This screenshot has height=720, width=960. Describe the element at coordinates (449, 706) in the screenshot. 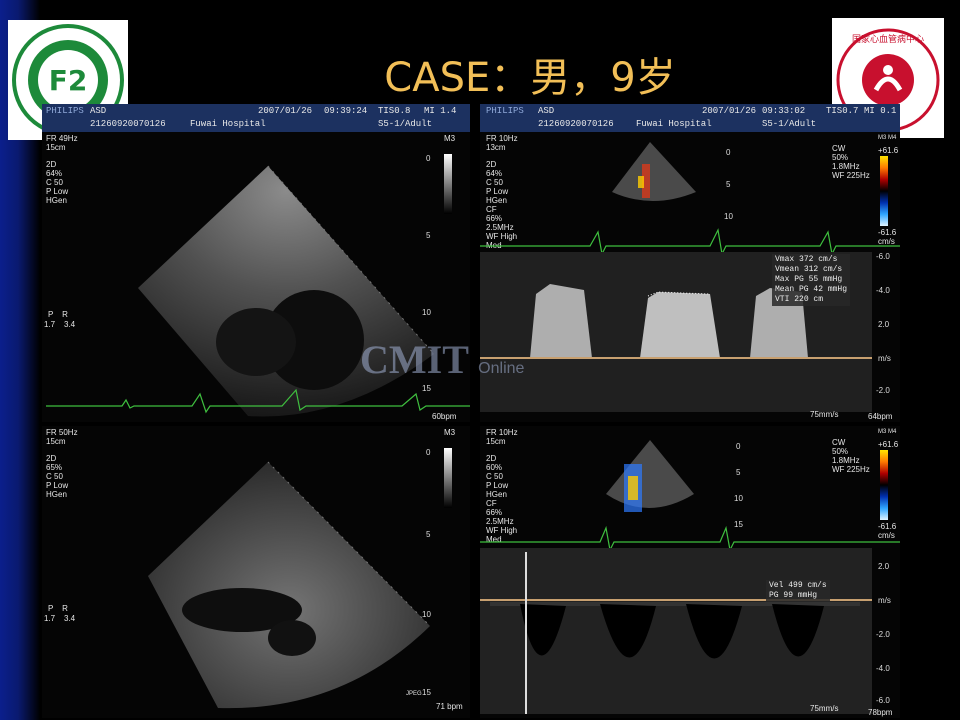

I see `heart-rate: 71 bpm` at that location.